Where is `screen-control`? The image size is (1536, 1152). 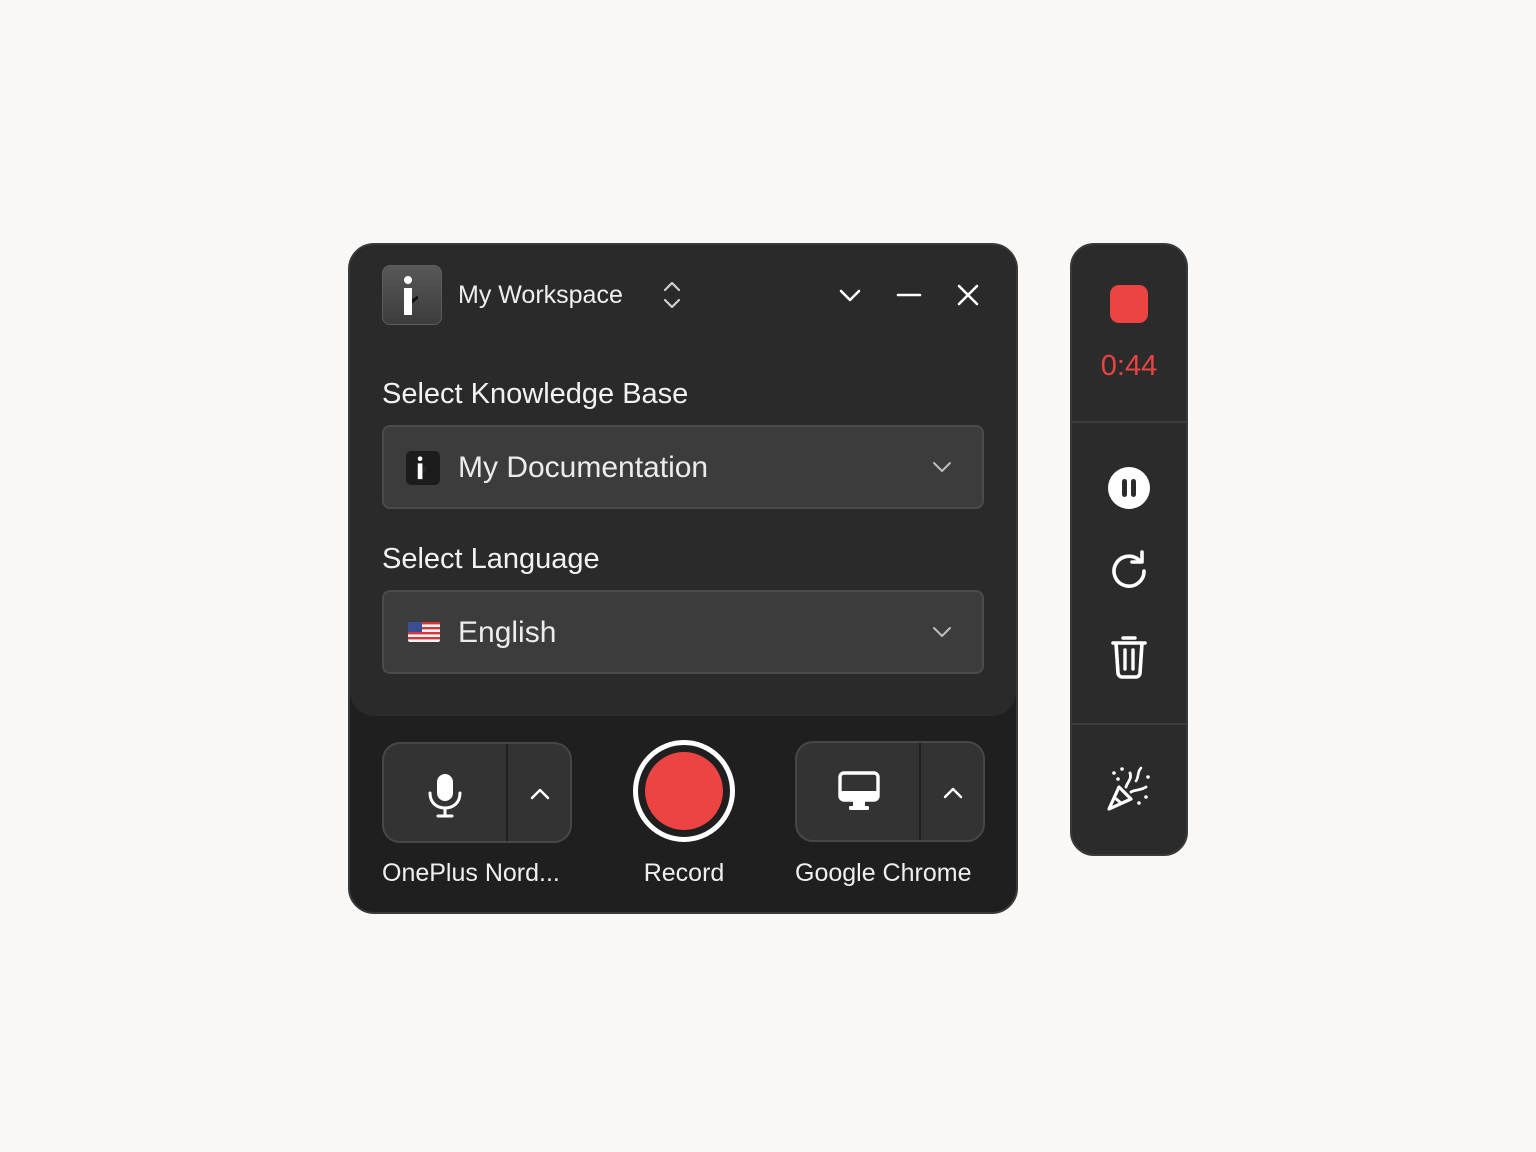 screen-control is located at coordinates (890, 791).